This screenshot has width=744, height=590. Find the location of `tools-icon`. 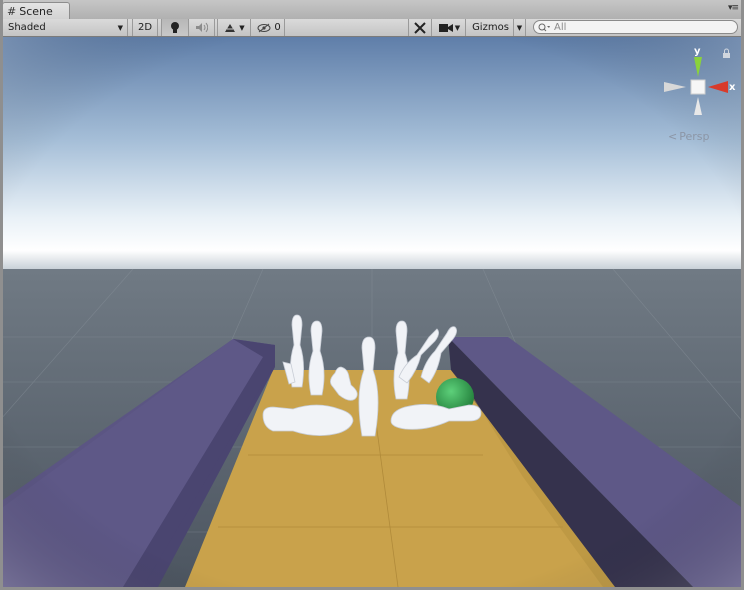

tools-icon is located at coordinates (420, 27).